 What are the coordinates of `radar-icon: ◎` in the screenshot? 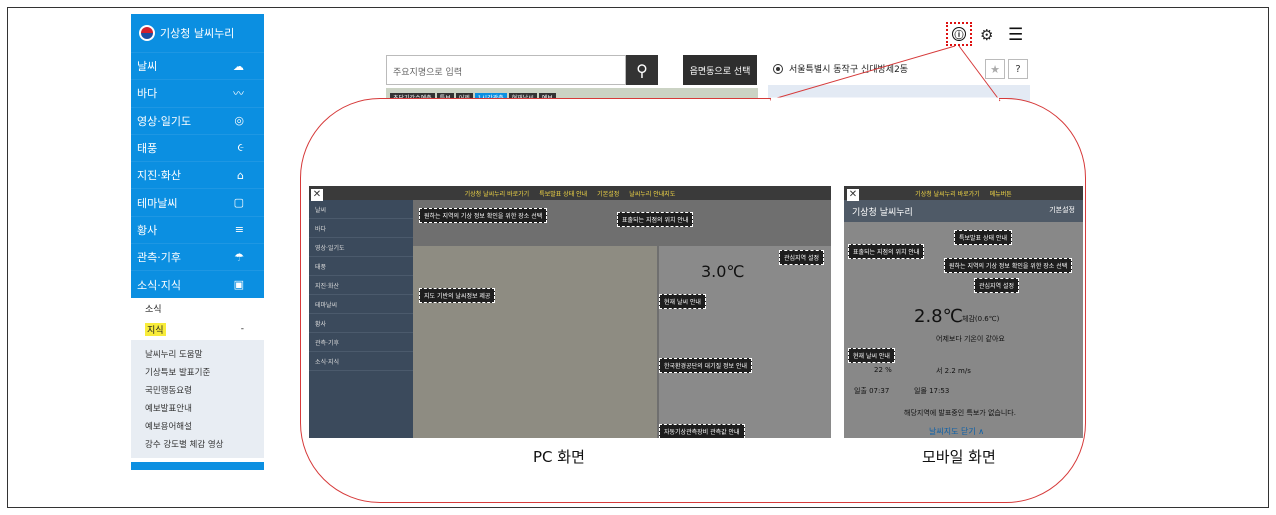 It's located at (239, 121).